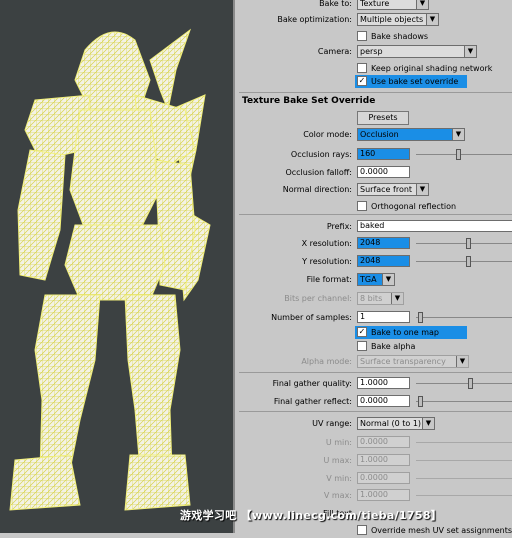 This screenshot has width=512, height=538. I want to click on orthogonal-row: Orthogonal reflection, so click(373, 207).